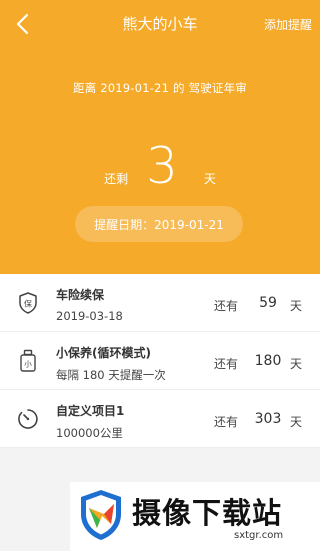  I want to click on item-subtitle: 每隔 180 天提醒一次, so click(111, 375).